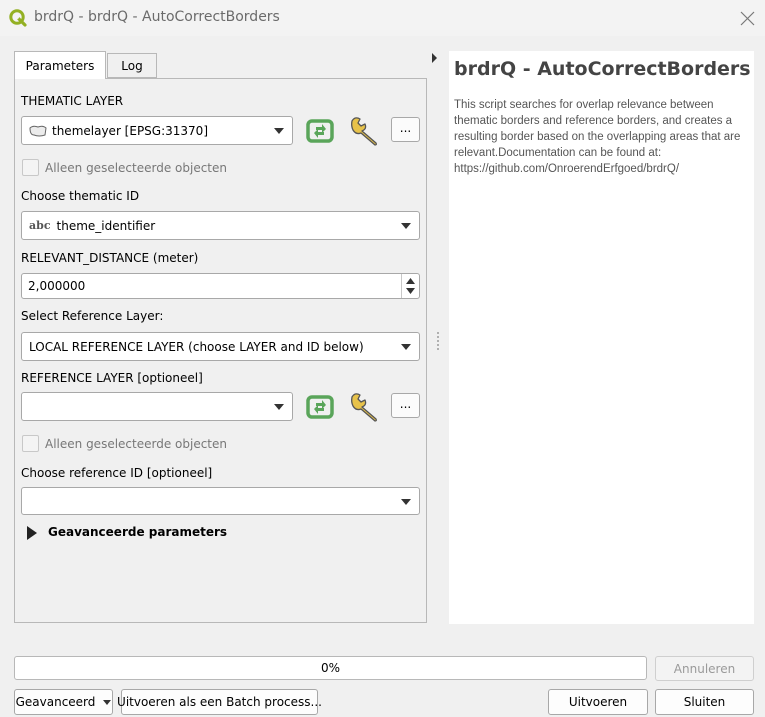  What do you see at coordinates (382, 18) in the screenshot?
I see `title-bar: brdrQ - brdrQ - AutoCorrectBorders` at bounding box center [382, 18].